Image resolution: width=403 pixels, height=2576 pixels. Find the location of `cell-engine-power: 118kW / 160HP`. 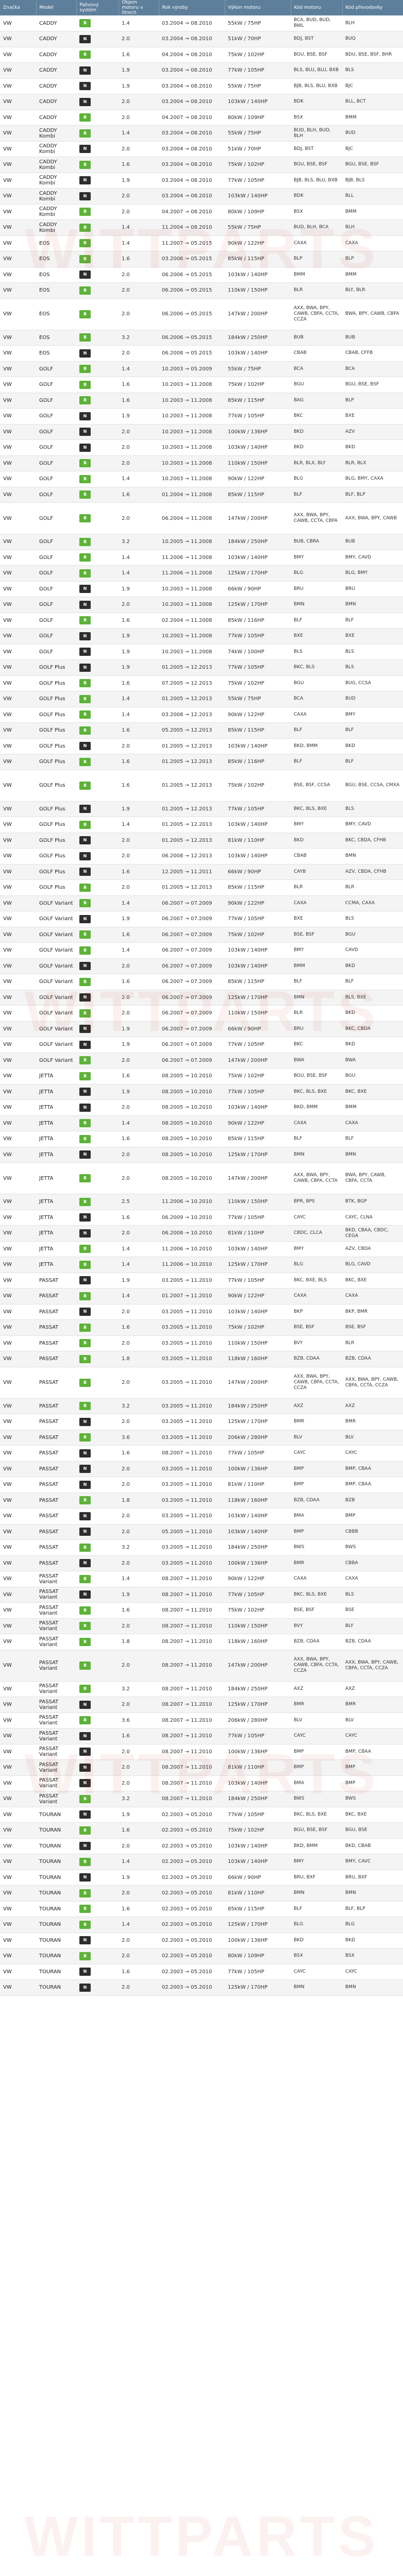

cell-engine-power: 118kW / 160HP is located at coordinates (258, 1359).